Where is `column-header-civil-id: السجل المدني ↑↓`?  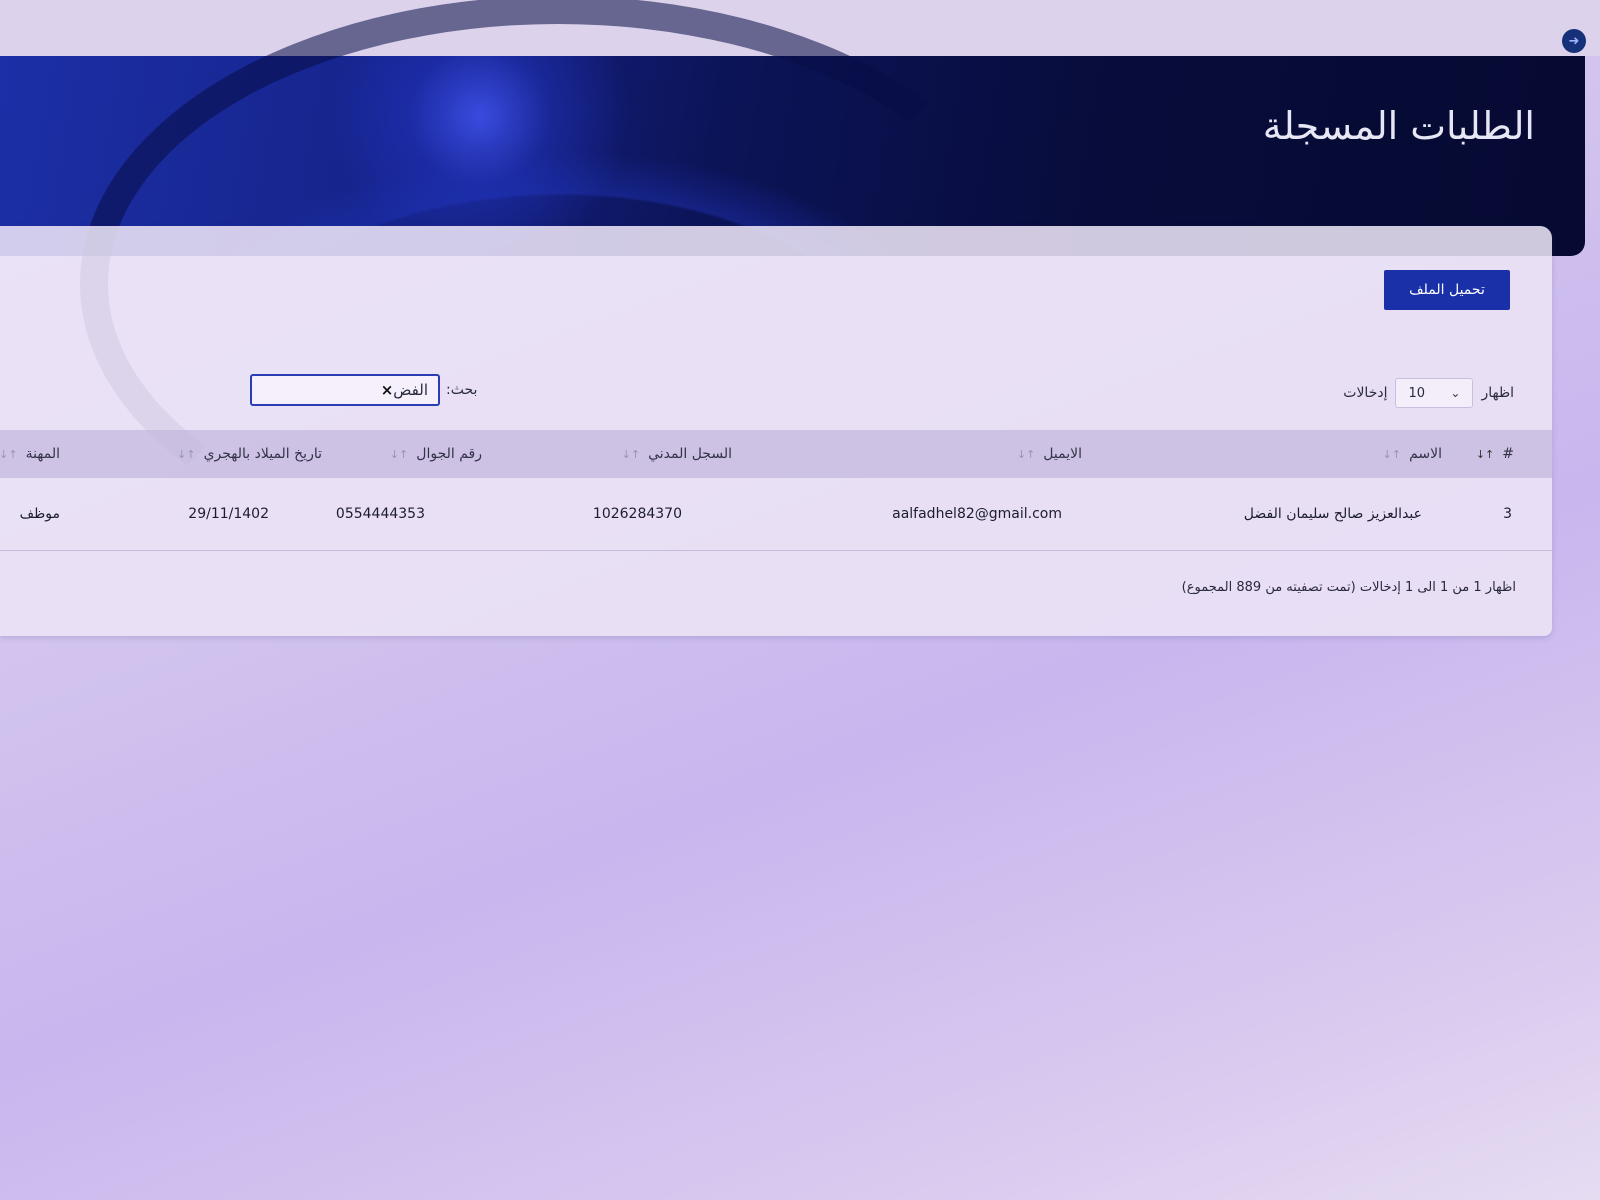
column-header-civil-id: السجل المدني ↑↓ is located at coordinates (642, 454).